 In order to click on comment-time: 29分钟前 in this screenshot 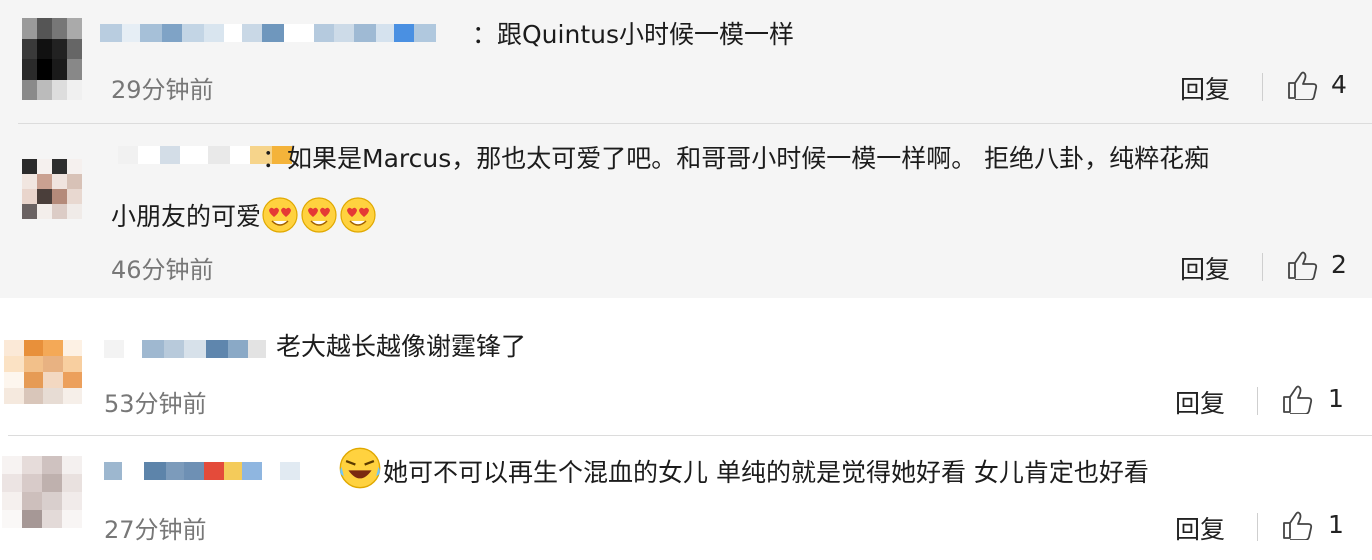, I will do `click(162, 90)`.